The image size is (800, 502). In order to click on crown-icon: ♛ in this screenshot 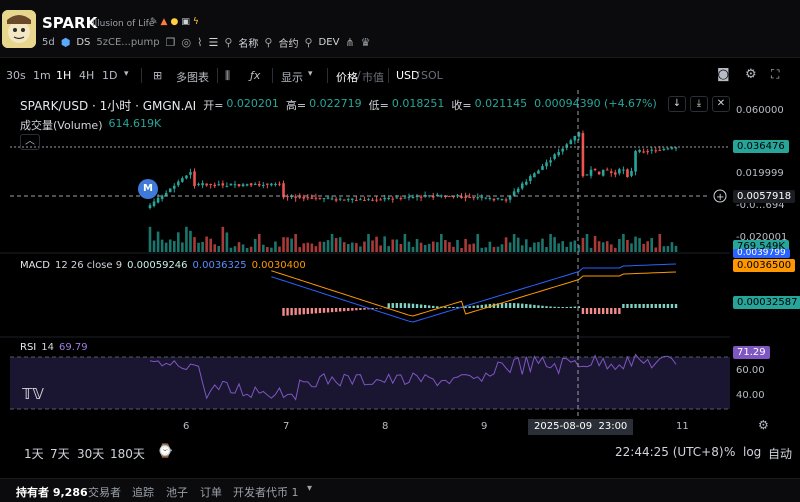, I will do `click(366, 42)`.